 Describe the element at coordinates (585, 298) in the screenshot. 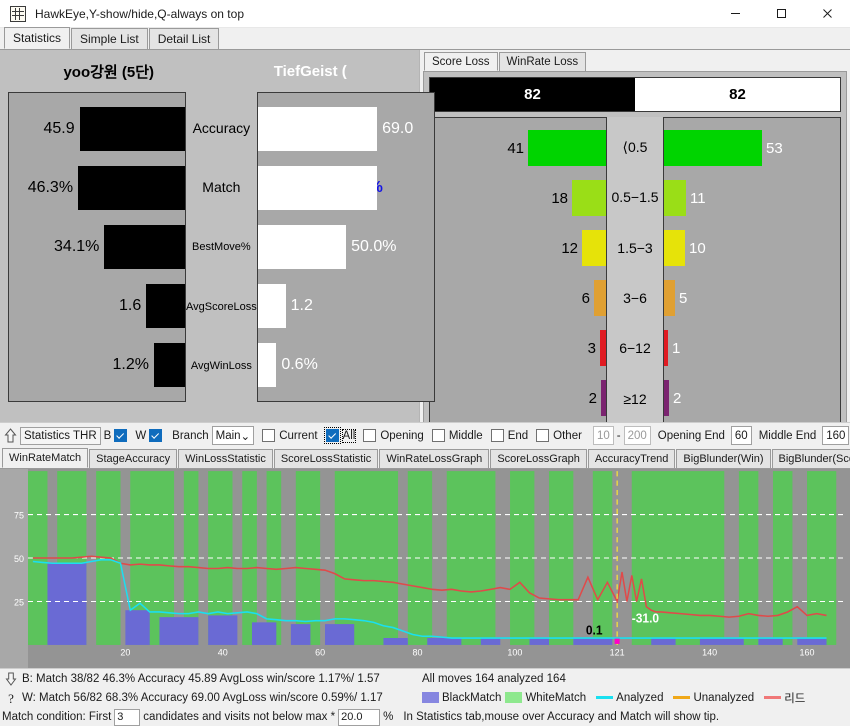

I see `black-bin-count: 6` at that location.